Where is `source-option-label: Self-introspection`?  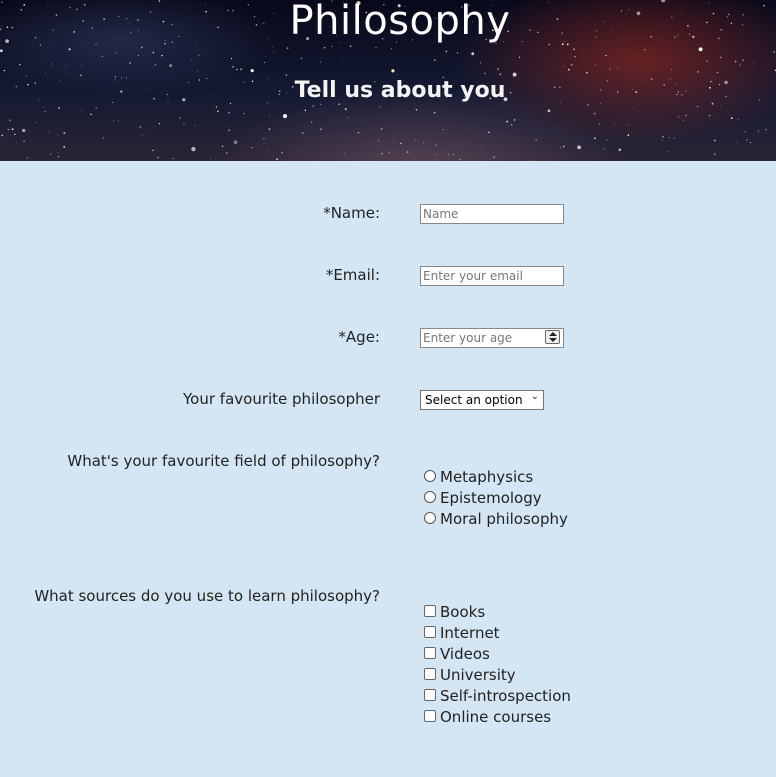 source-option-label: Self-introspection is located at coordinates (505, 696).